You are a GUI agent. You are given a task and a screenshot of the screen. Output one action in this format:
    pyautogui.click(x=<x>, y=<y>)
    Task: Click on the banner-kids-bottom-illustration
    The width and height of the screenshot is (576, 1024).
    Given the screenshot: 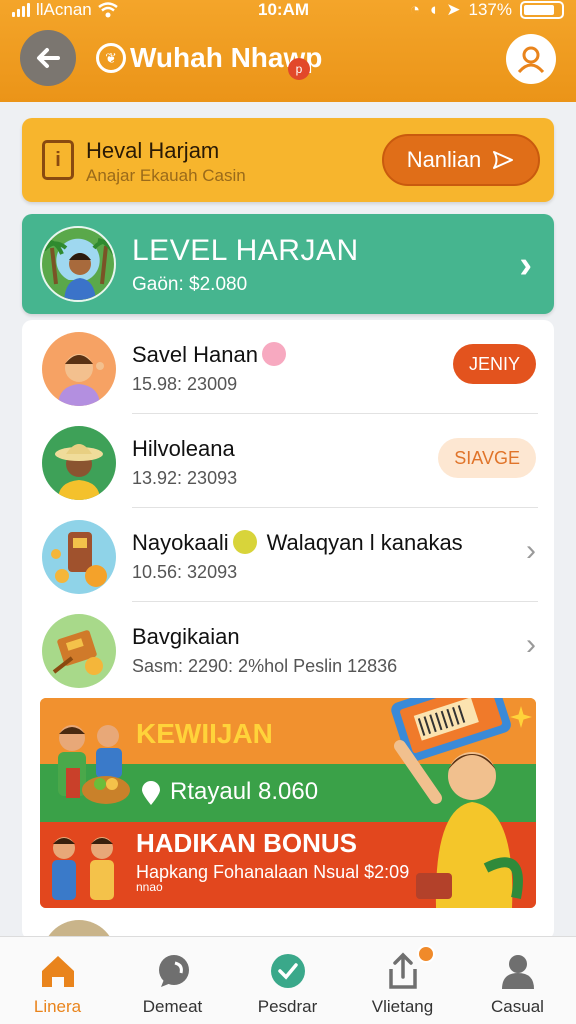 What is the action you would take?
    pyautogui.click(x=83, y=868)
    